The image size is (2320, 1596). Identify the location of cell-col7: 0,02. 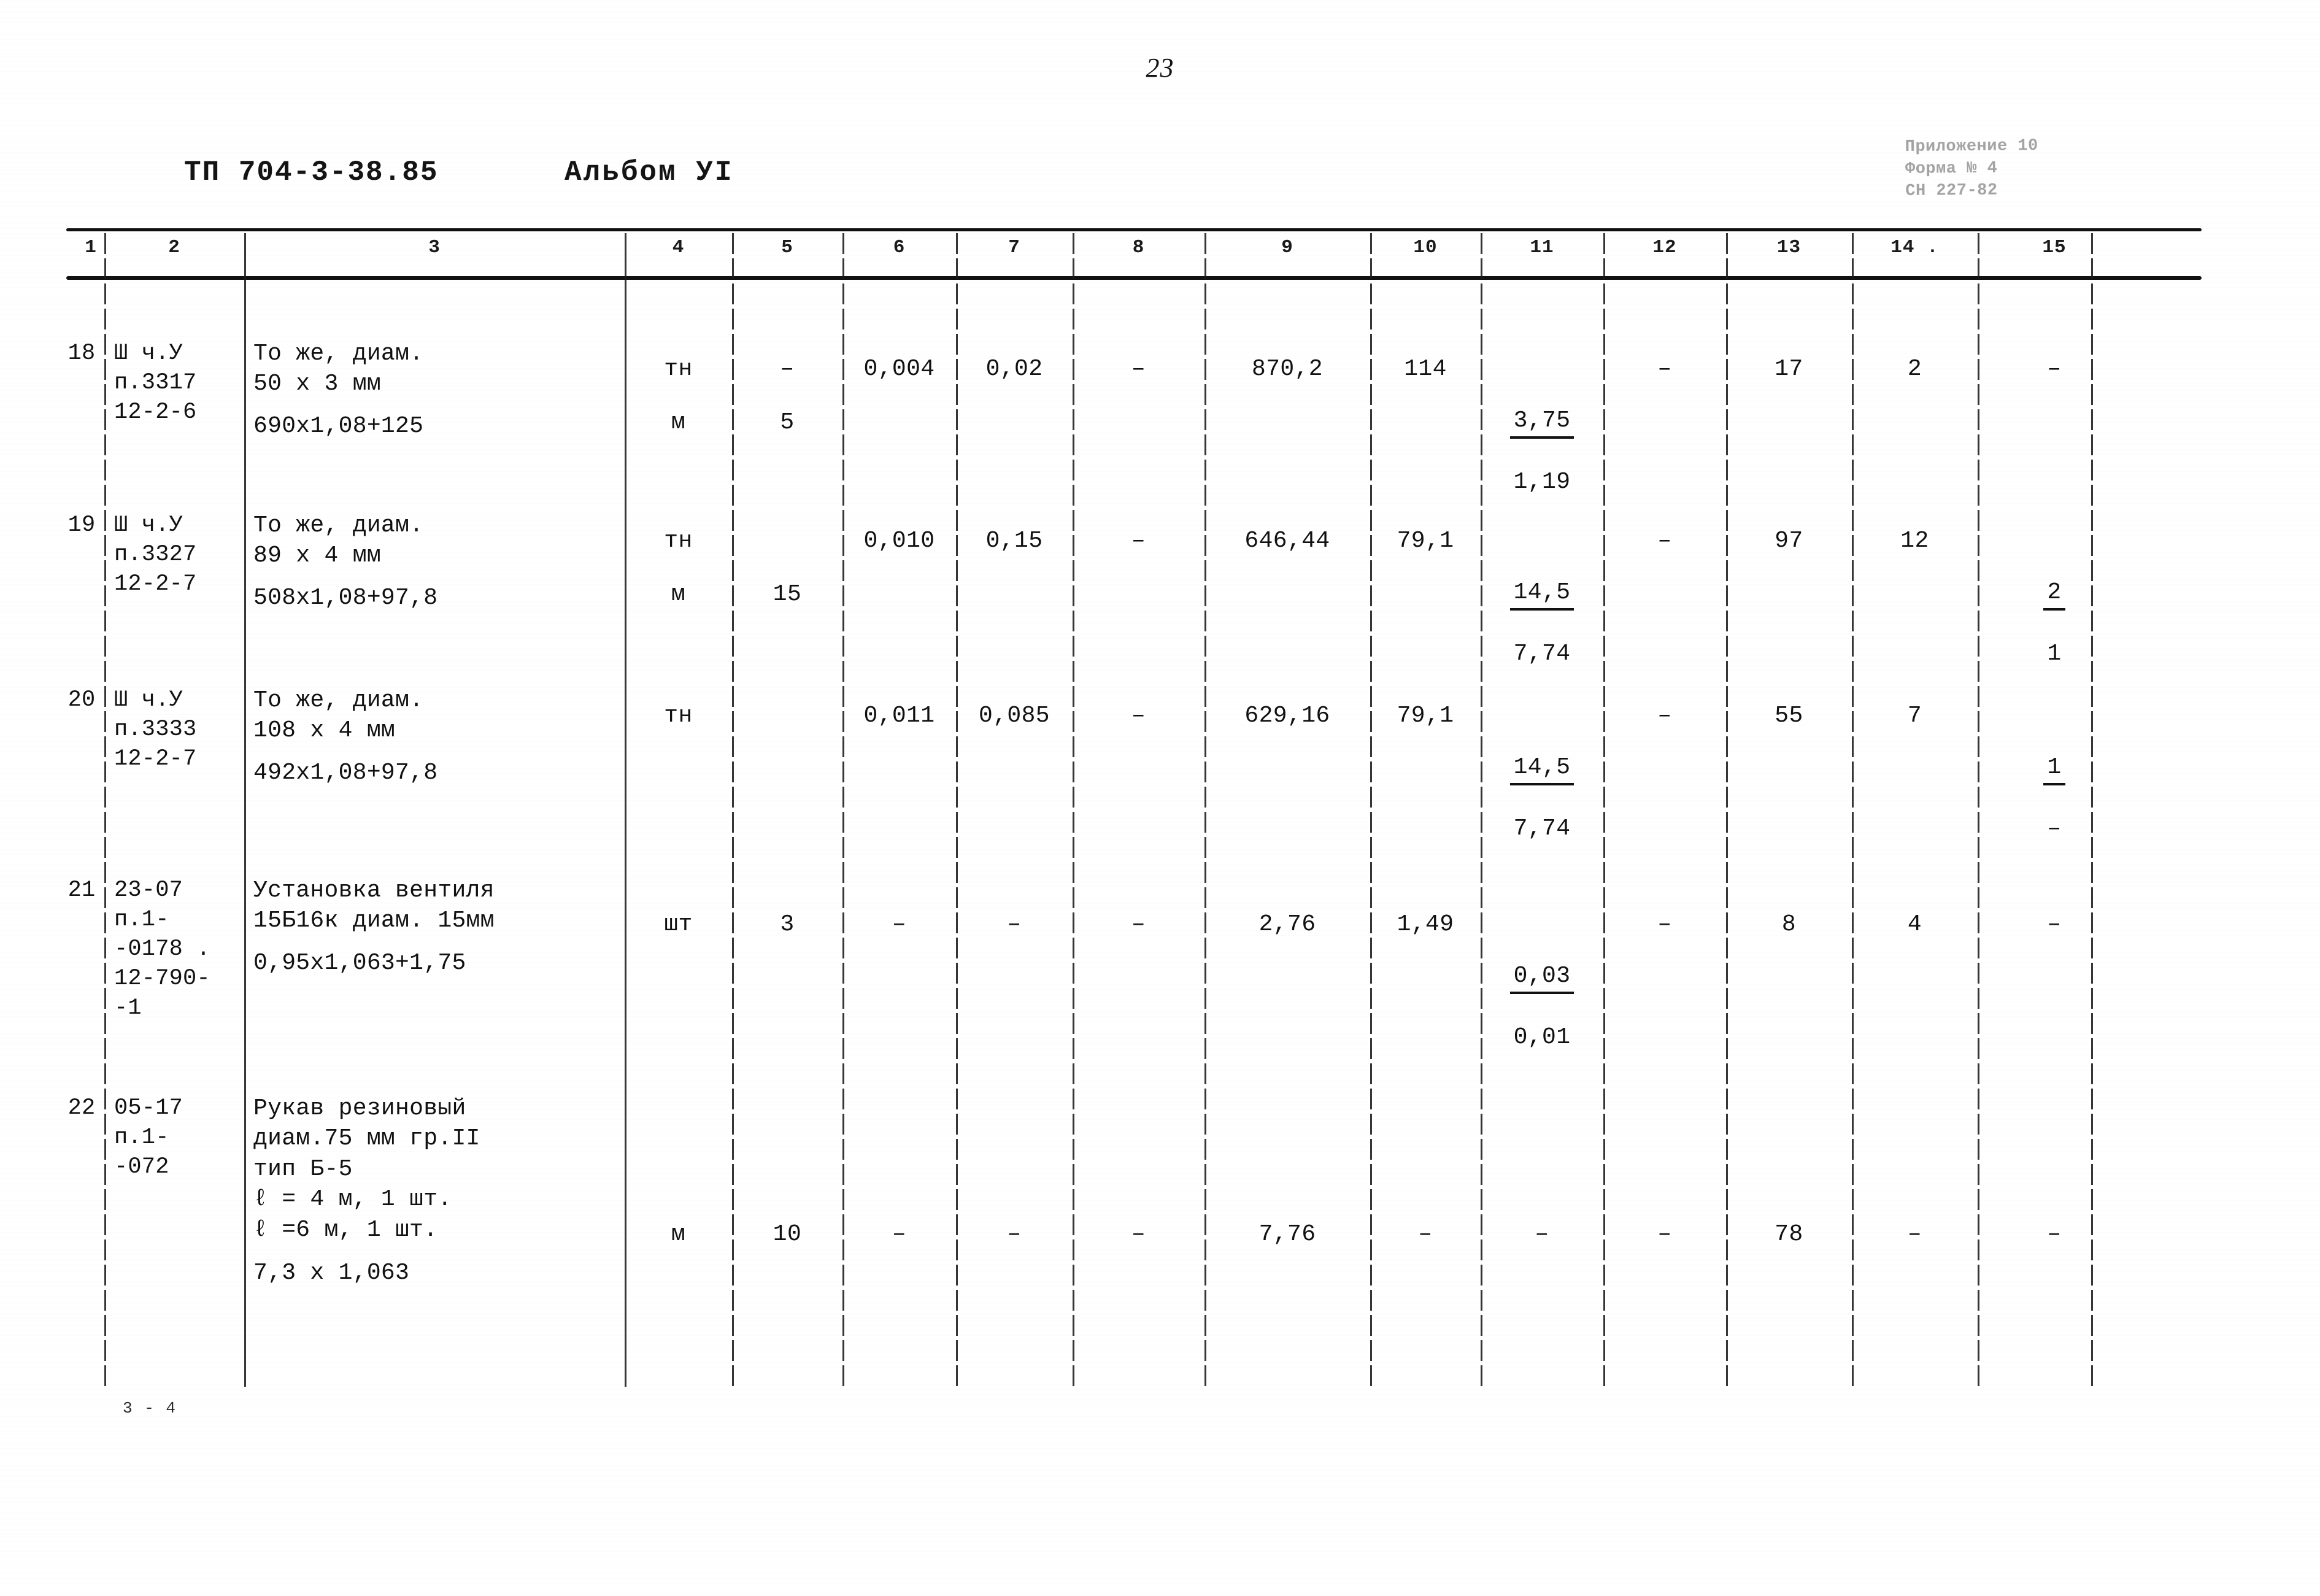
(1014, 369).